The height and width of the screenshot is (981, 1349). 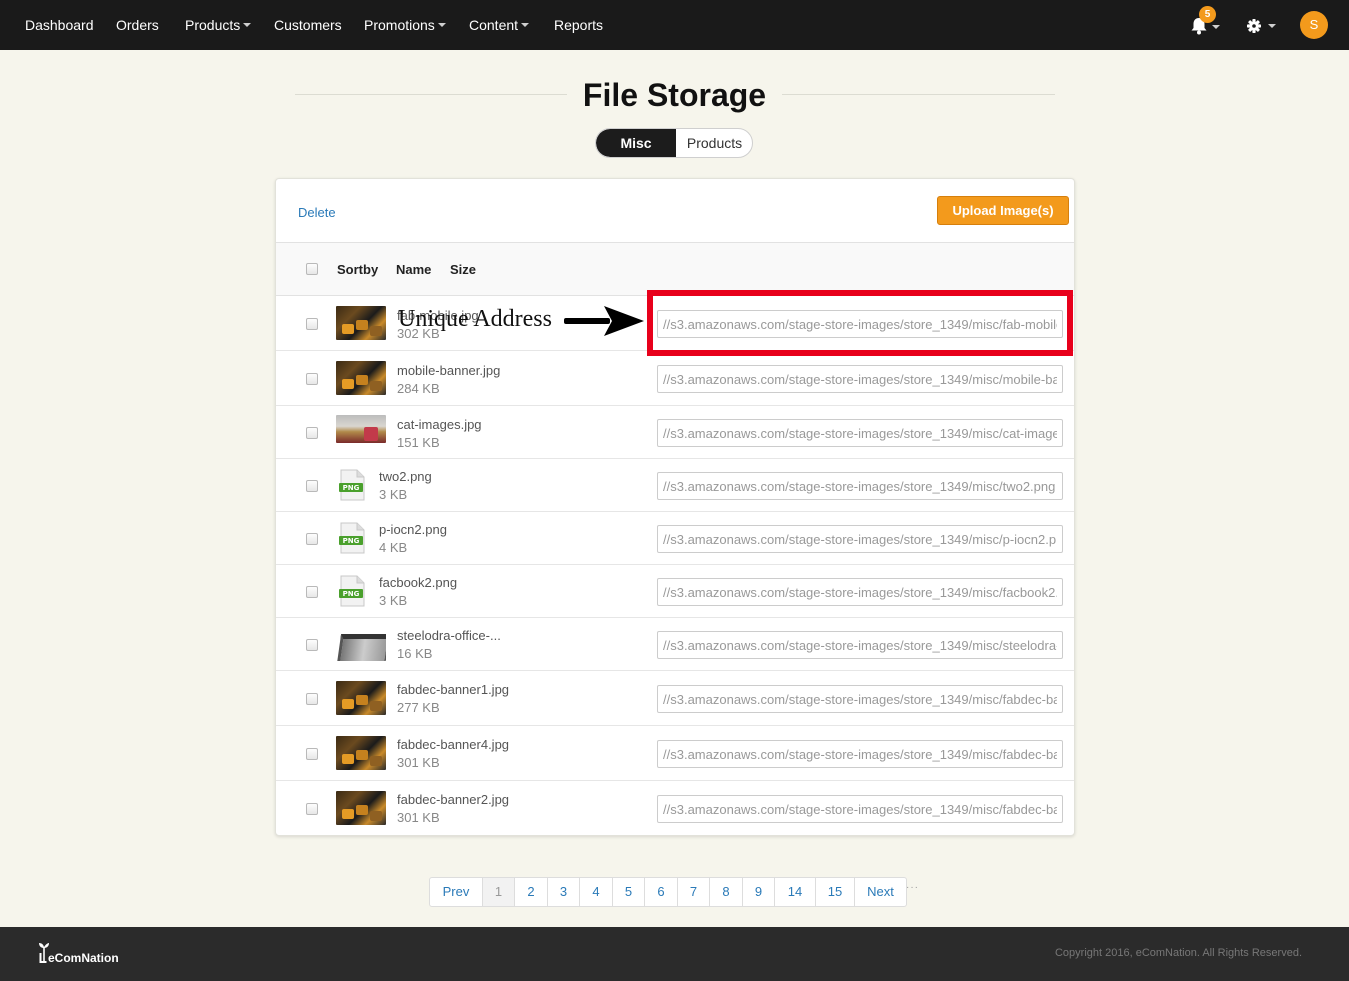 I want to click on page-link: 7, so click(x=693, y=892).